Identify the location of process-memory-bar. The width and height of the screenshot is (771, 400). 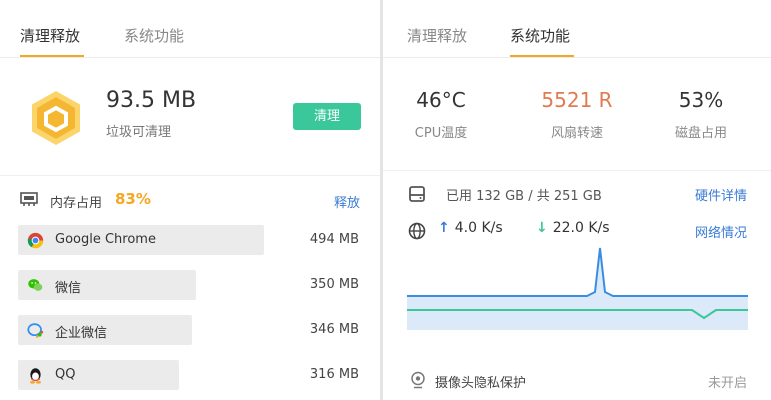
(107, 285).